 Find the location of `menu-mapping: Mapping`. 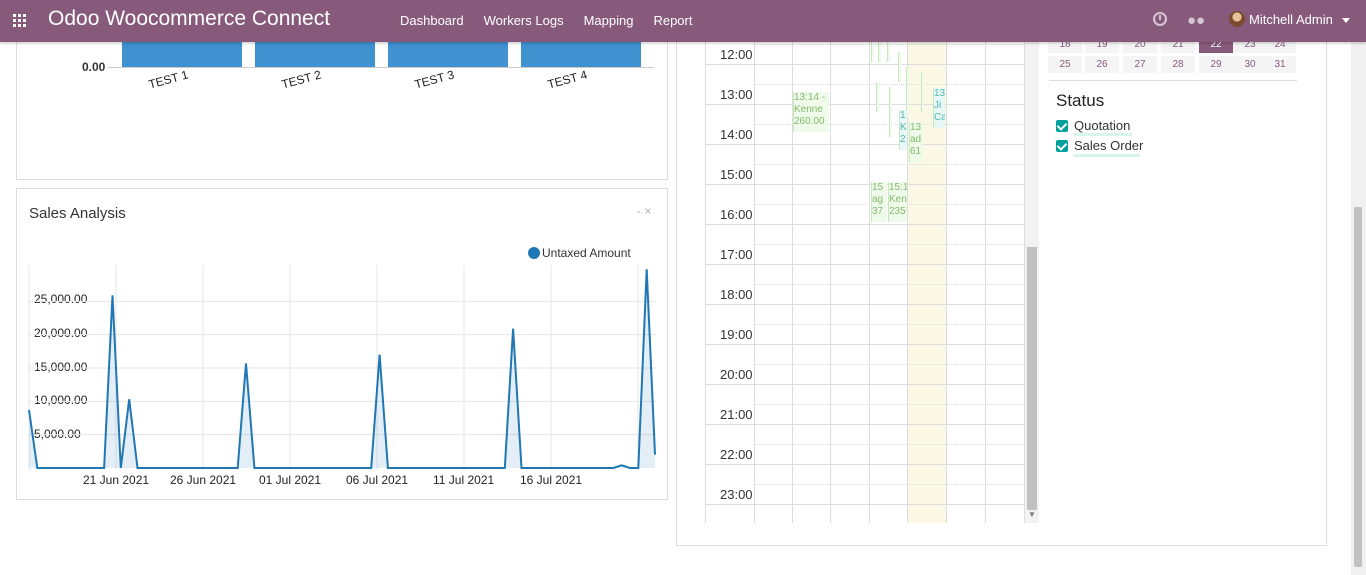

menu-mapping: Mapping is located at coordinates (609, 20).